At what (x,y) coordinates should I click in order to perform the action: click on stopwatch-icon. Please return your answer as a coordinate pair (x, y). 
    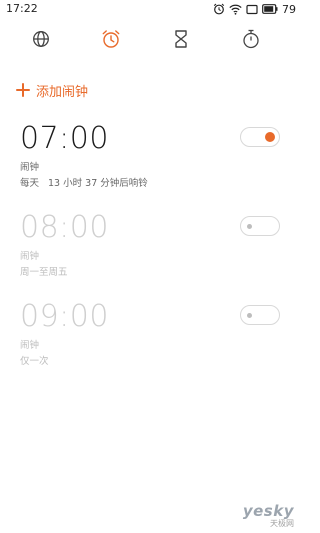
    Looking at the image, I should click on (251, 39).